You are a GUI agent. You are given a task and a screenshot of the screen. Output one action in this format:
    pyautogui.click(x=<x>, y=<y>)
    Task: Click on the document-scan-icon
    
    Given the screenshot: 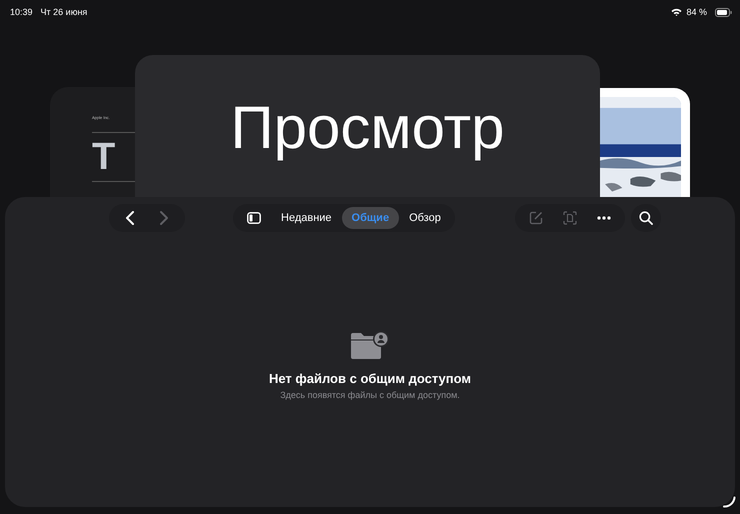 What is the action you would take?
    pyautogui.click(x=569, y=218)
    